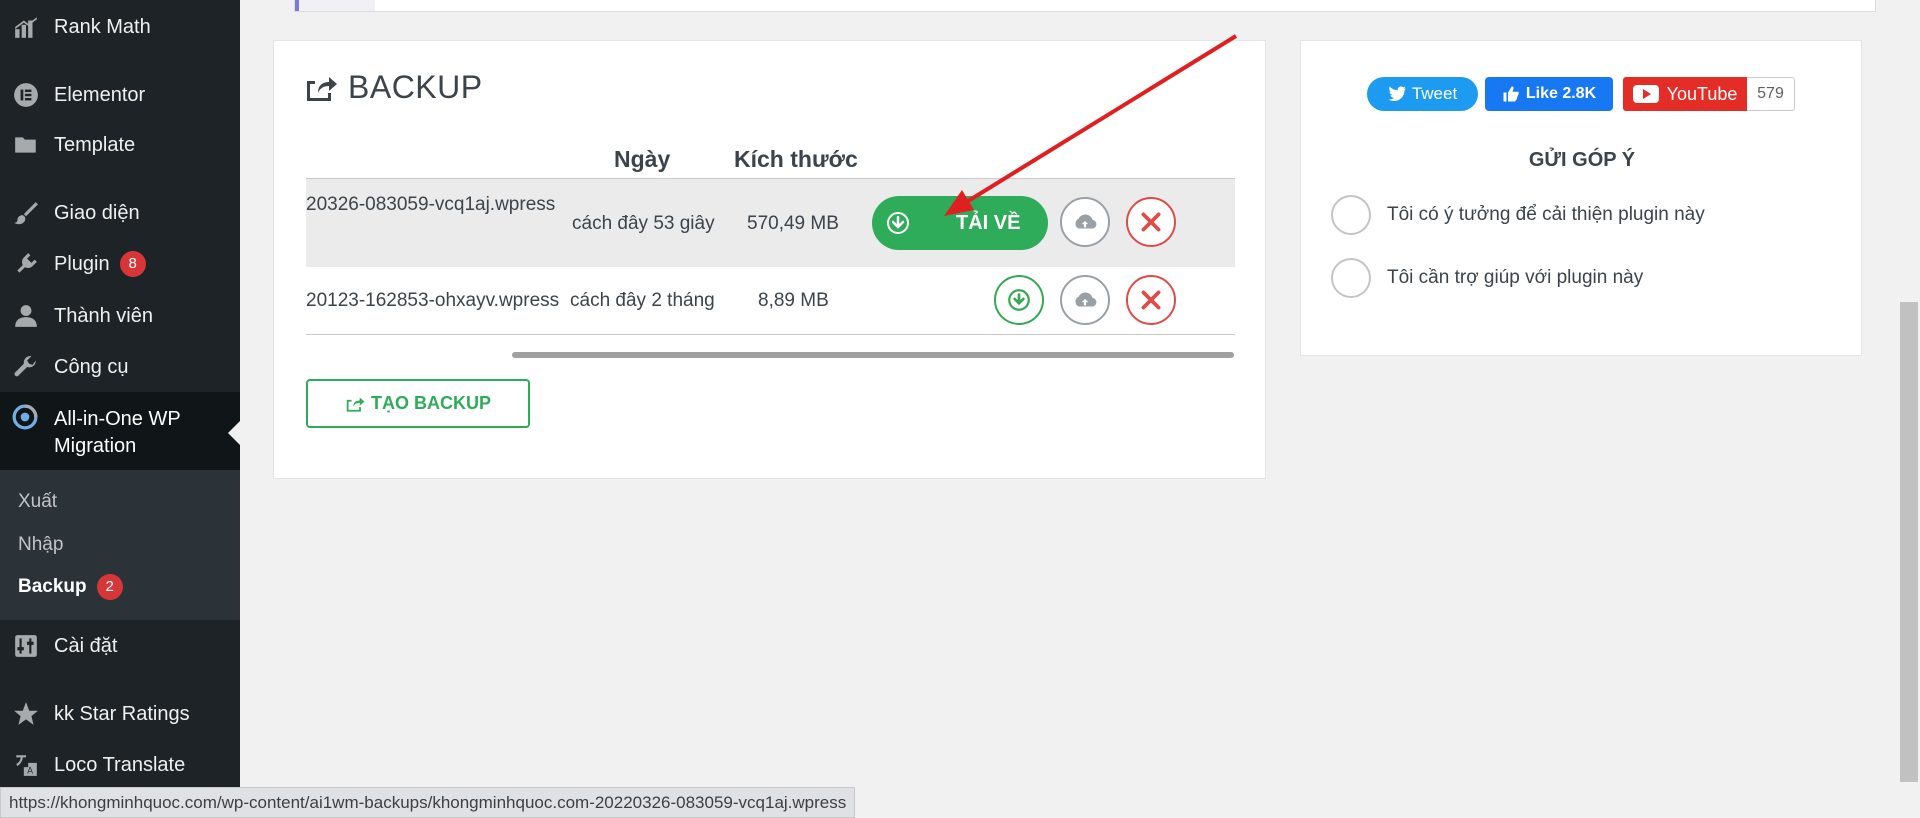  What do you see at coordinates (988, 222) in the screenshot?
I see `download-button-label: TẢI VỀ` at bounding box center [988, 222].